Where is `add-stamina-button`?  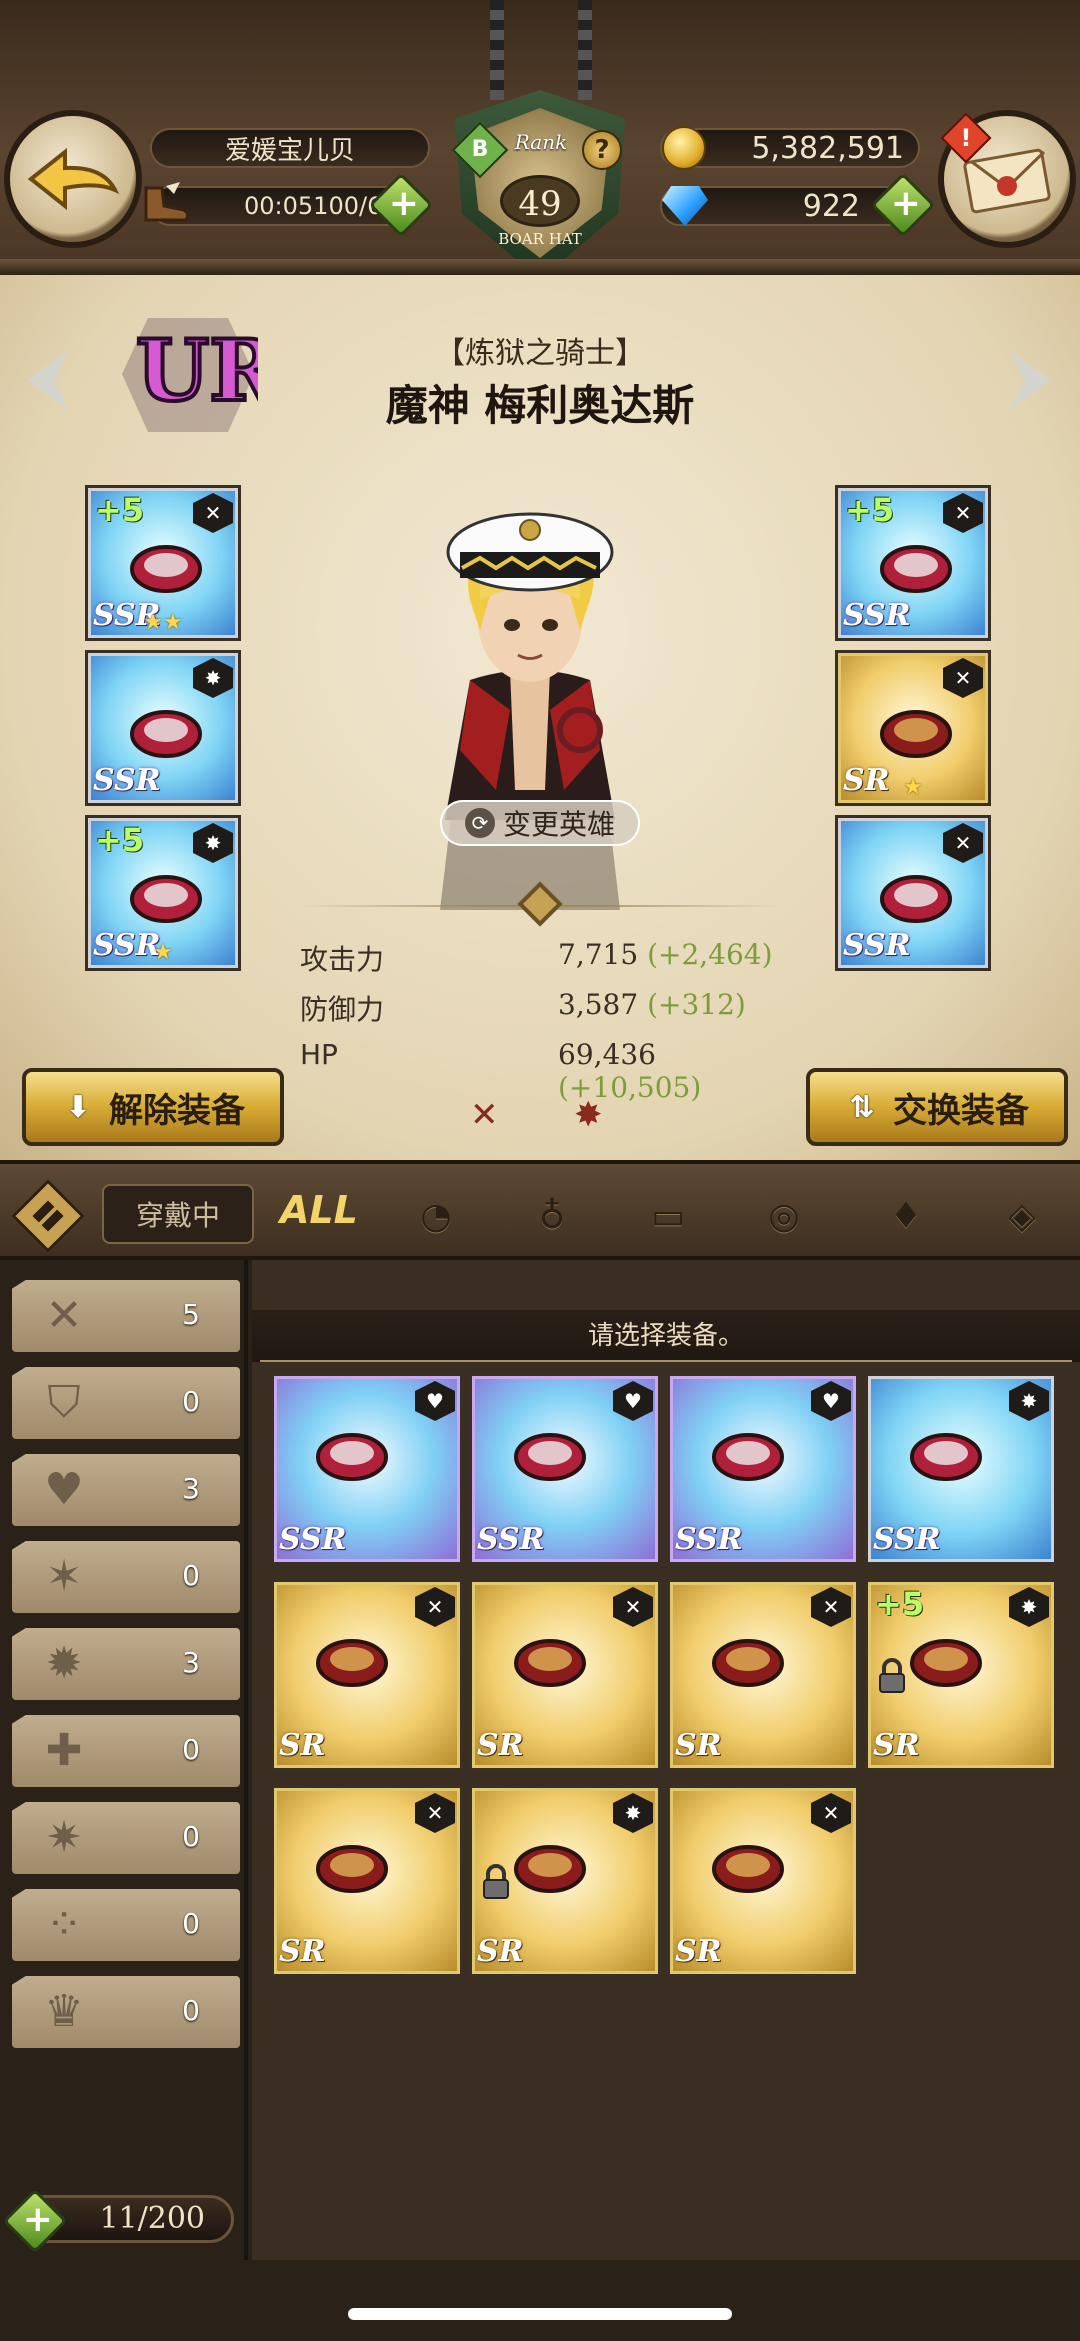
add-stamina-button is located at coordinates (401, 205).